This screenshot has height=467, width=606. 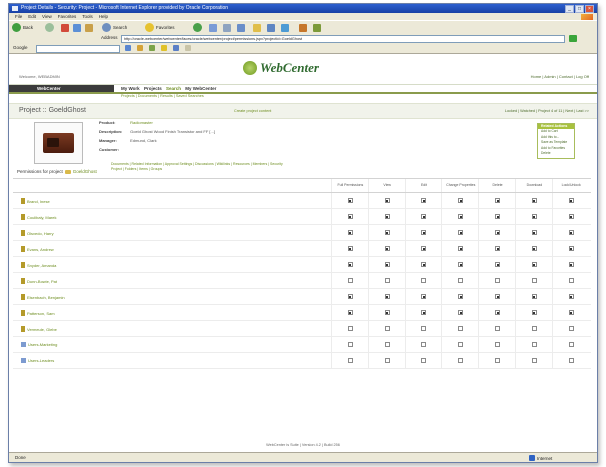 I want to click on principal-name: Olsvedo, Harry, so click(x=37, y=233).